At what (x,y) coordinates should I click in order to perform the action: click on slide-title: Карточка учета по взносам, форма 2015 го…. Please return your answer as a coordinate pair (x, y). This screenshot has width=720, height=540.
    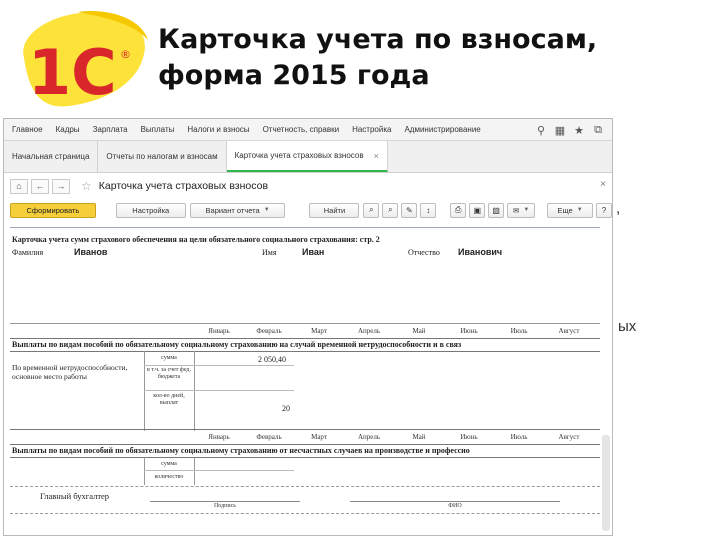
    Looking at the image, I should click on (398, 58).